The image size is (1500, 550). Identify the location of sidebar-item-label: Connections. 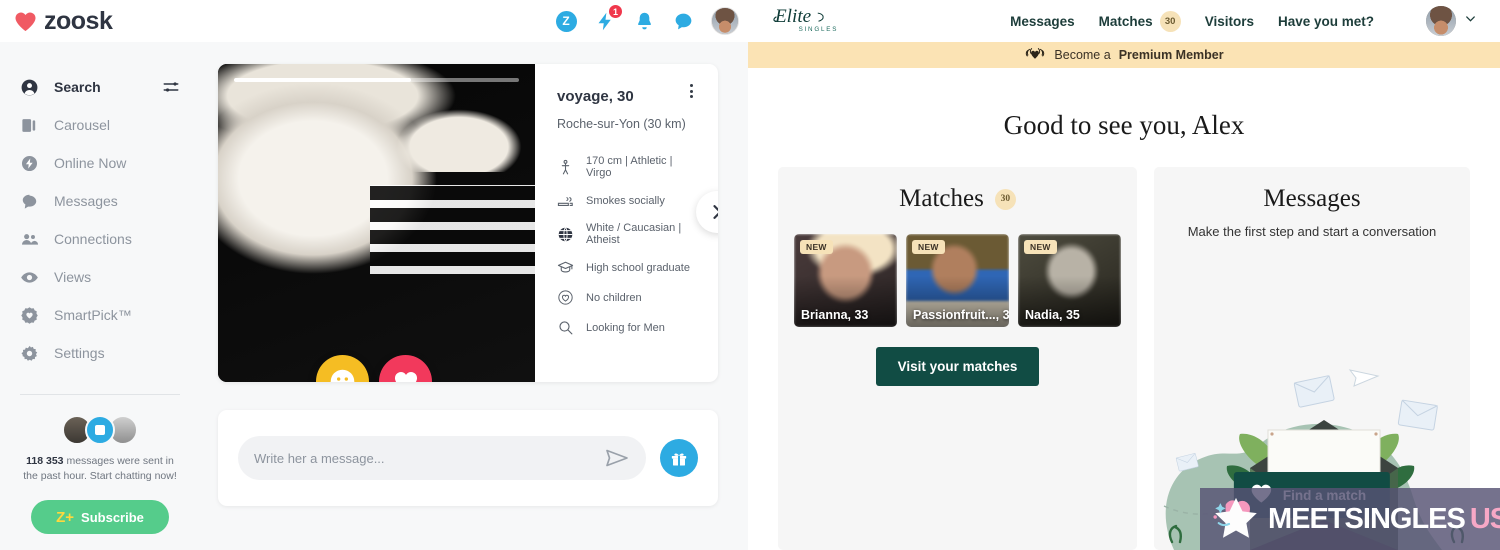
(93, 239).